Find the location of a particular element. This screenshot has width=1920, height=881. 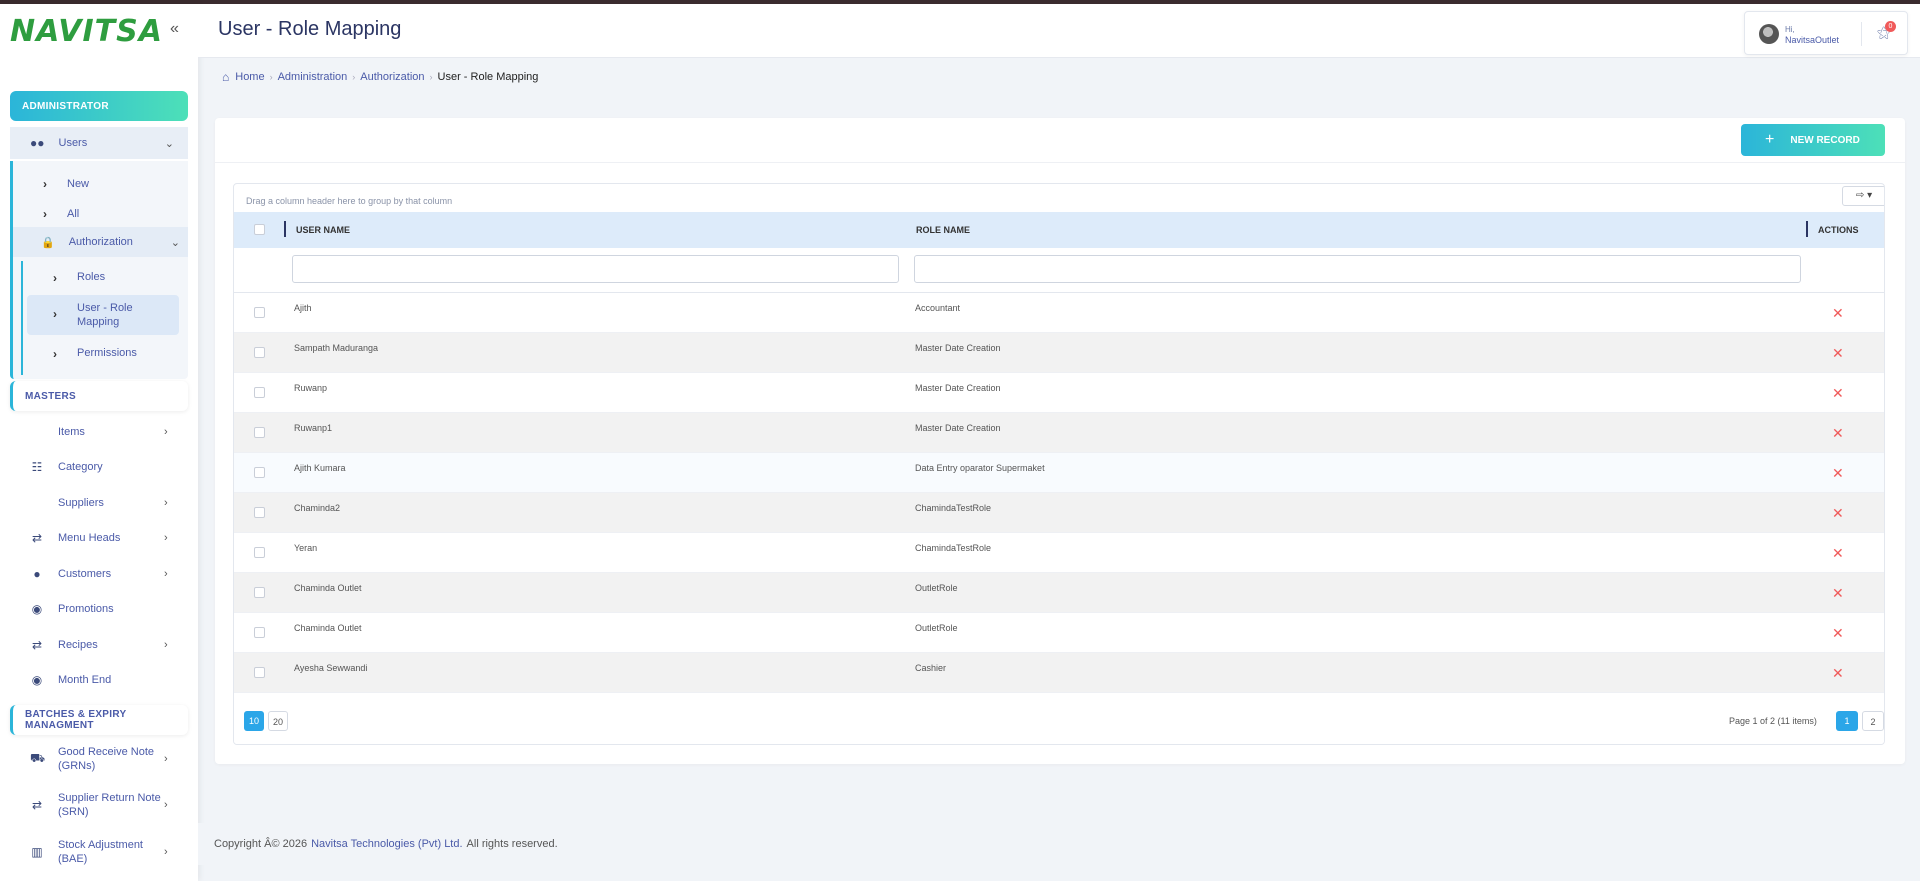

page-2-button: 2 is located at coordinates (1873, 721).